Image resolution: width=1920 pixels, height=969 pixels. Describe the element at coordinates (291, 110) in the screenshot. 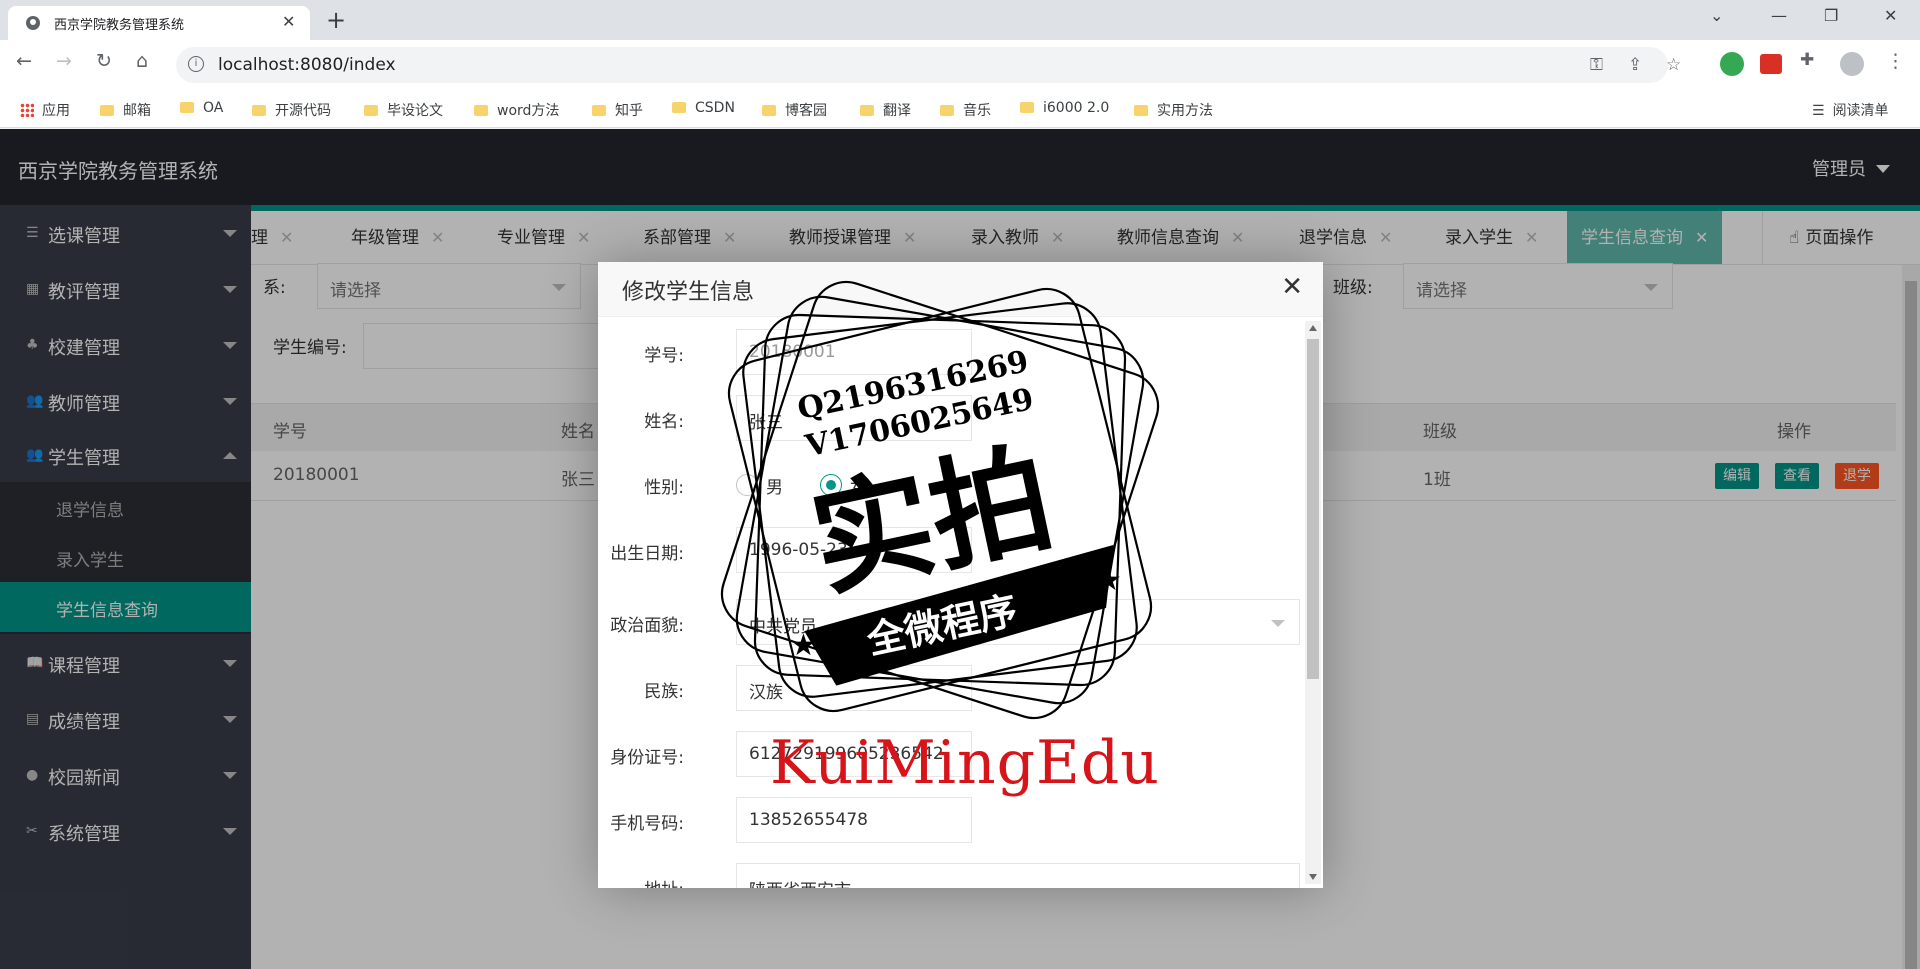

I see `bookmark-item: 开源代码` at that location.